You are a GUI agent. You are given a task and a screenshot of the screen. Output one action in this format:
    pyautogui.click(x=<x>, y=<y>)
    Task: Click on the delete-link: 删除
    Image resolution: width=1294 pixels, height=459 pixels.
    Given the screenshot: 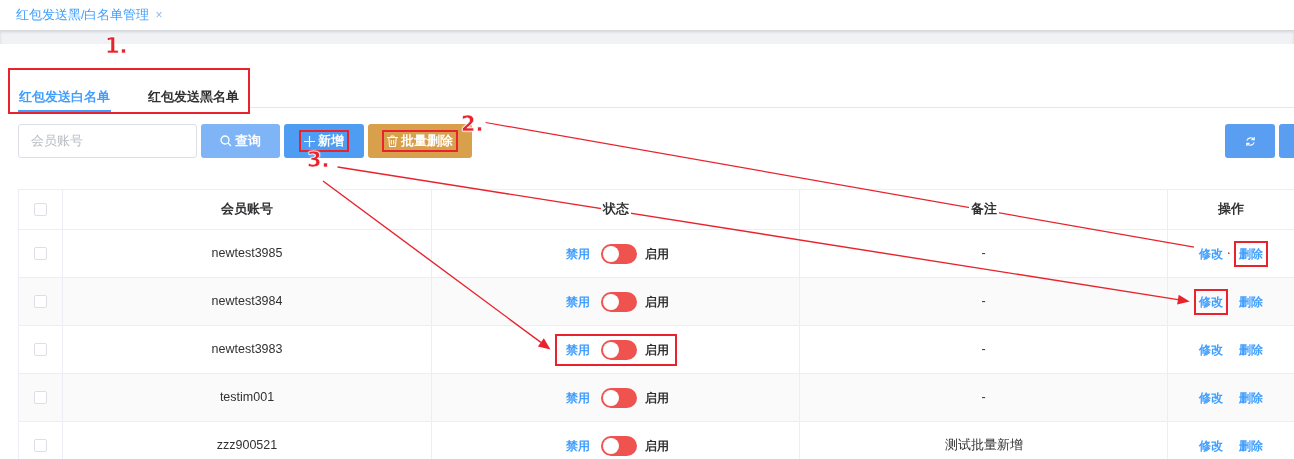 What is the action you would take?
    pyautogui.click(x=1251, y=253)
    